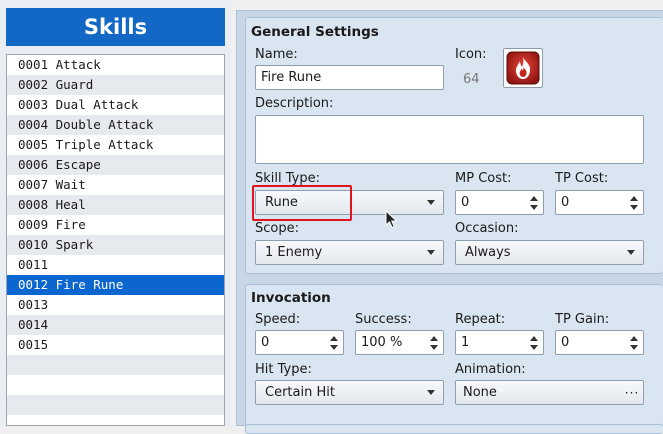 Image resolution: width=663 pixels, height=434 pixels. I want to click on ellipsis-button: ···, so click(632, 392).